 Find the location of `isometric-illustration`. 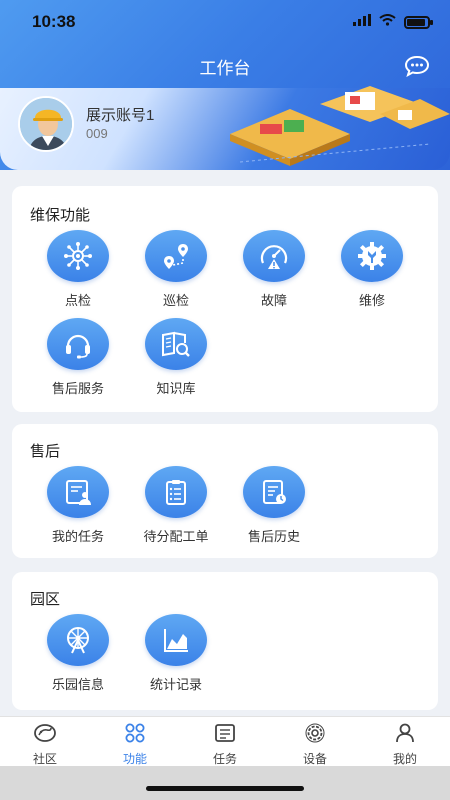

isometric-illustration is located at coordinates (340, 126).